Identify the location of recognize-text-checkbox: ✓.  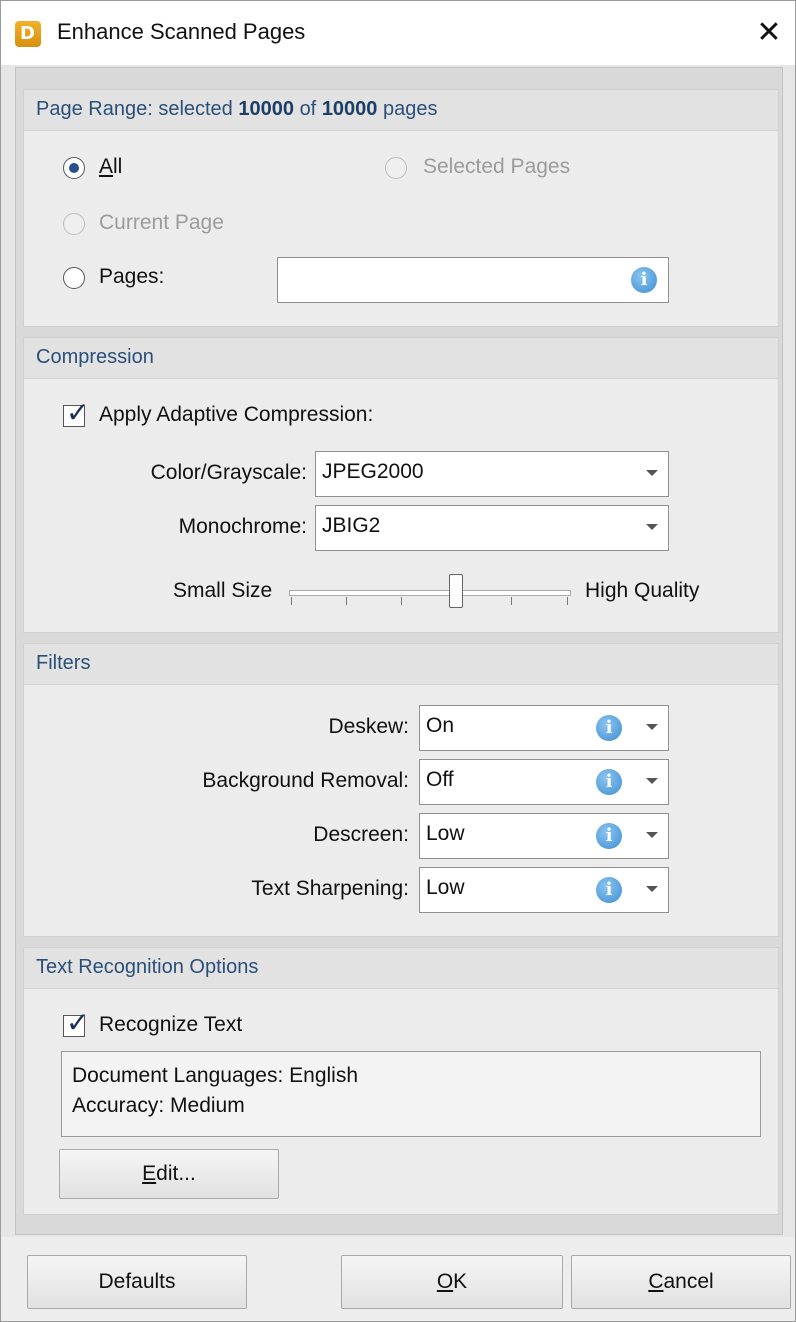
(76, 1022).